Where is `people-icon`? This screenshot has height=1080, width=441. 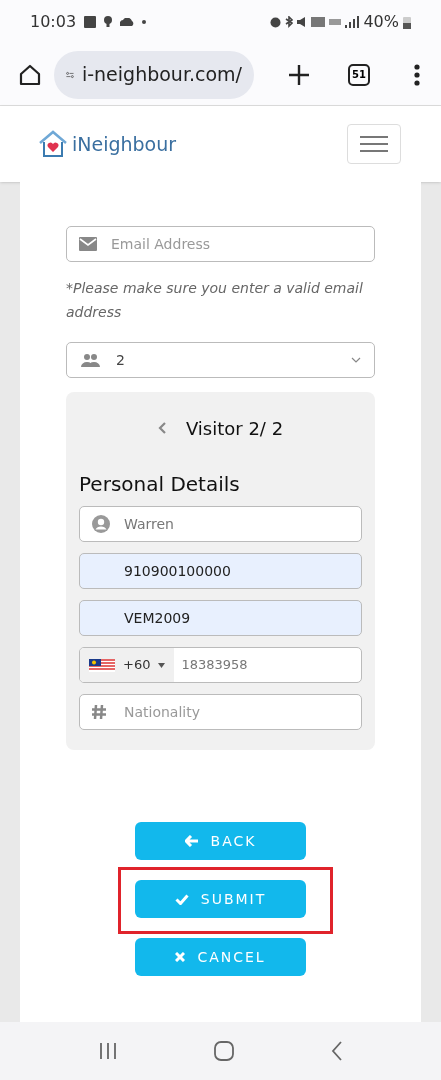
people-icon is located at coordinates (90, 360).